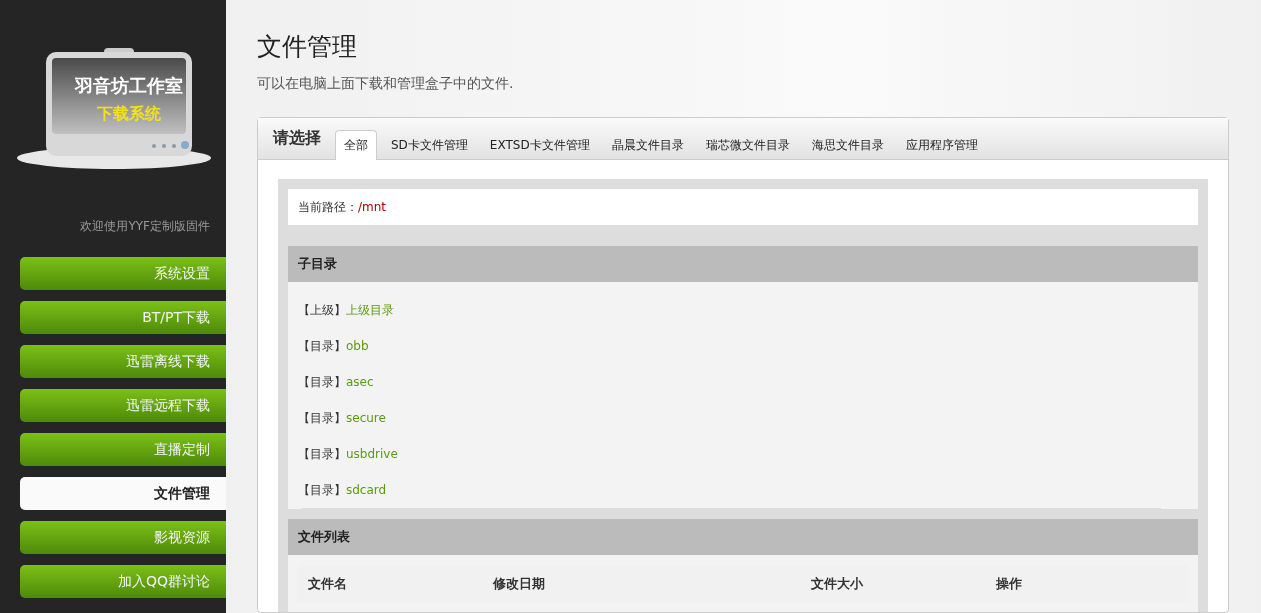 The width and height of the screenshot is (1261, 613). What do you see at coordinates (366, 418) in the screenshot?
I see `directory-link: secure` at bounding box center [366, 418].